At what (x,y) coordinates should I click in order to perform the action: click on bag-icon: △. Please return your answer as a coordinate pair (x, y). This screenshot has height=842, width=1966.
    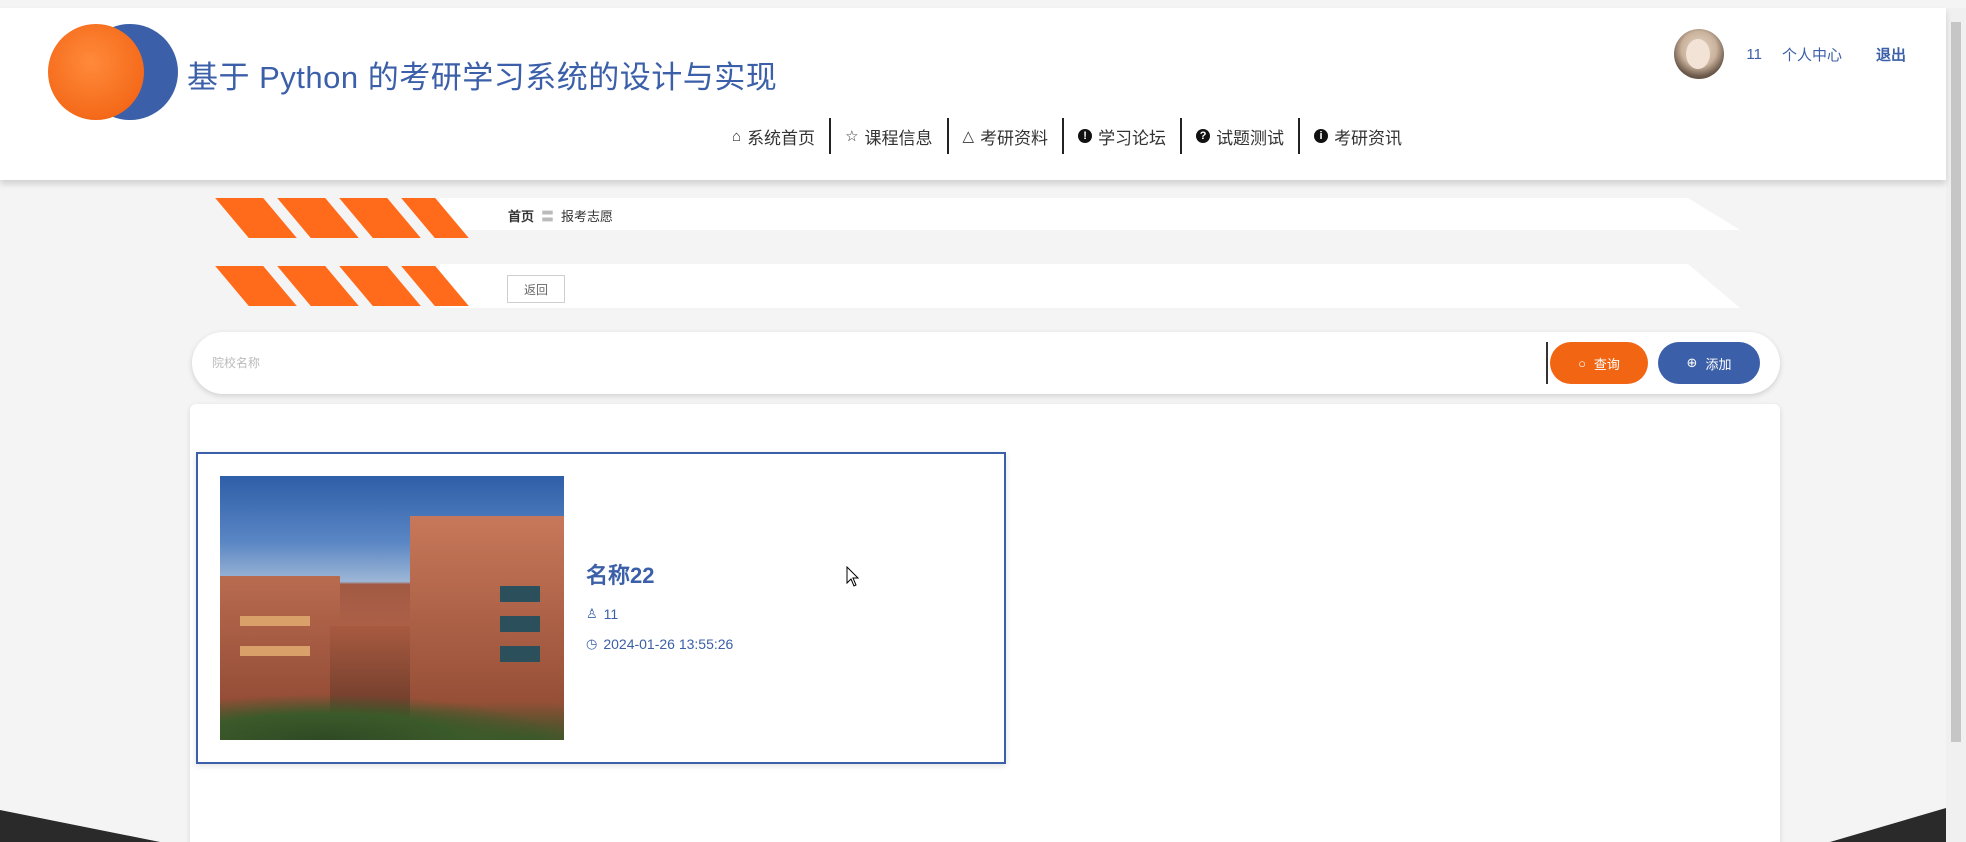
    Looking at the image, I should click on (968, 136).